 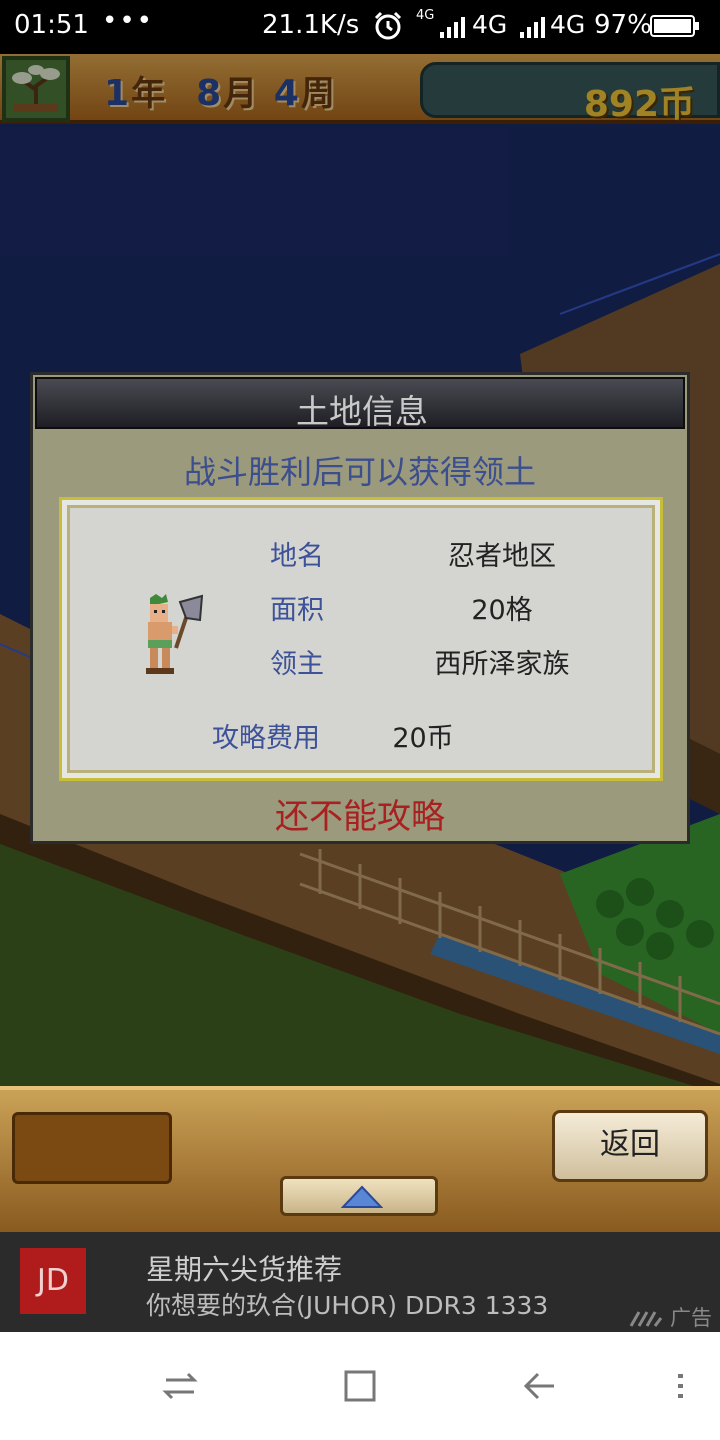 I want to click on status-net2-label: 4G, so click(x=568, y=24).